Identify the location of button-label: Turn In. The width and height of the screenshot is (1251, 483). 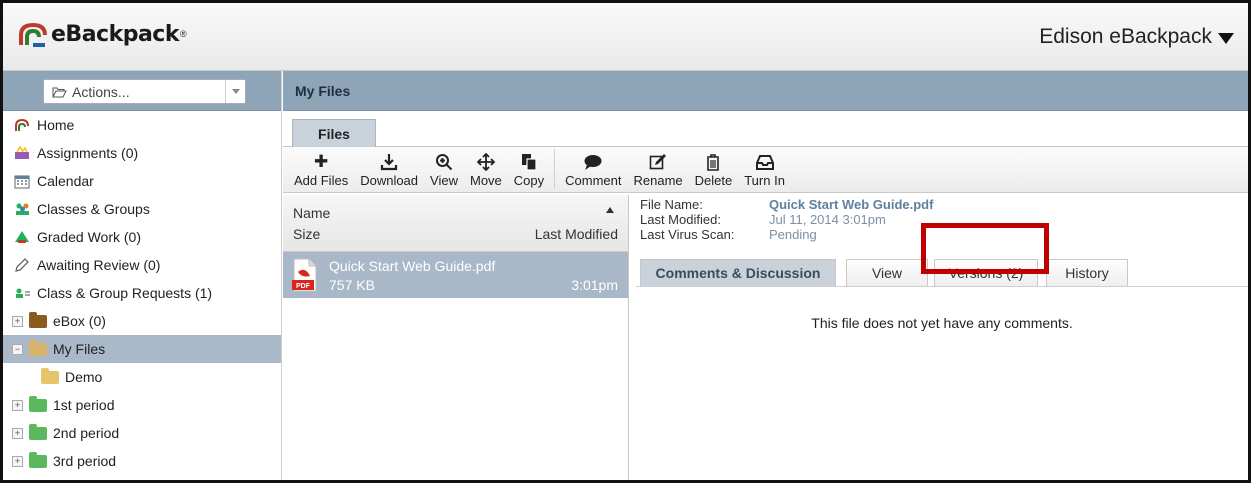
(764, 180).